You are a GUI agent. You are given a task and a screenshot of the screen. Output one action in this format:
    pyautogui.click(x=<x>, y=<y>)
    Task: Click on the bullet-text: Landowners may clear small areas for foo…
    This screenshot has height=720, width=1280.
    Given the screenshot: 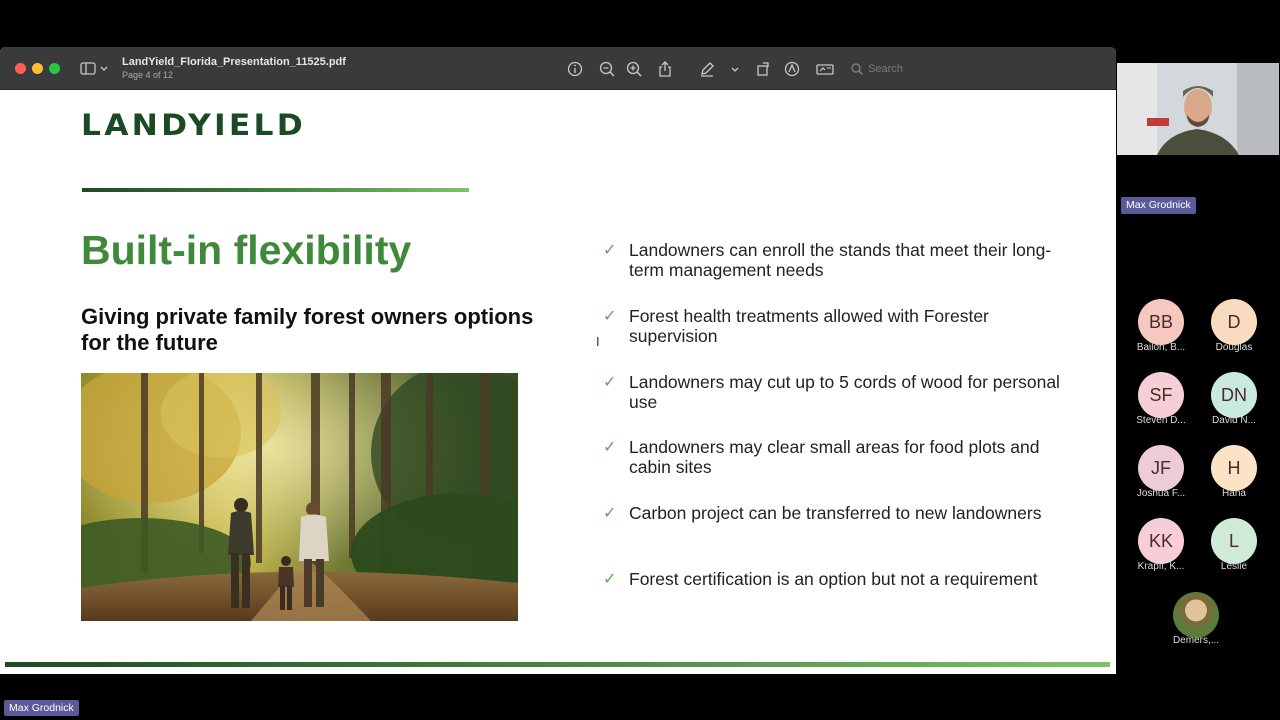 What is the action you would take?
    pyautogui.click(x=834, y=457)
    